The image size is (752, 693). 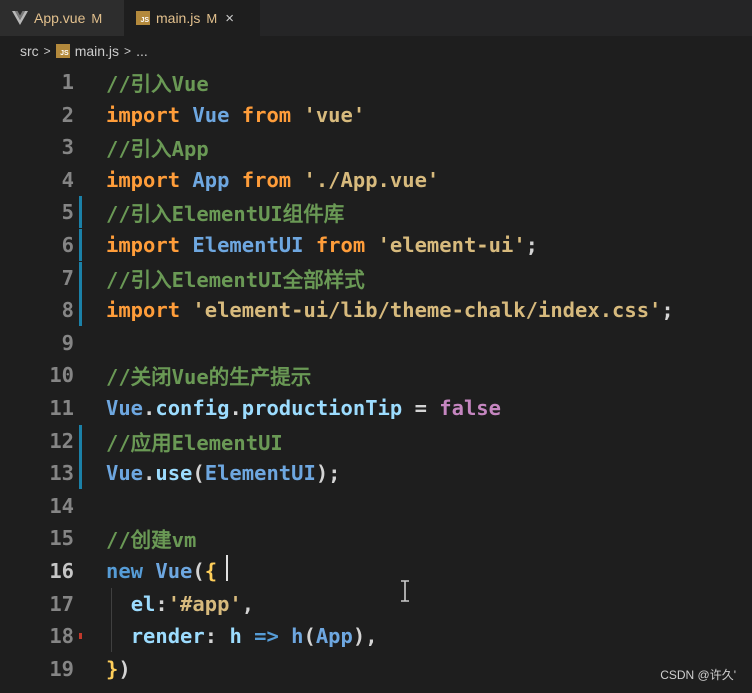 I want to click on code-line: 6 import ElementUI from 'element-ui';, so click(x=376, y=245).